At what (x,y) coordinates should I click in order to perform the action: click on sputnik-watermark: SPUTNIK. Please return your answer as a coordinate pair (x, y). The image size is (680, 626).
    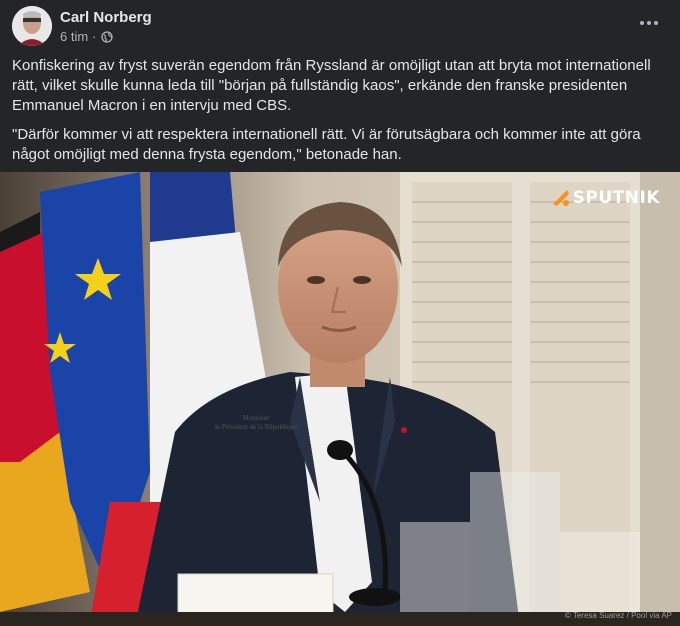
    Looking at the image, I should click on (605, 198).